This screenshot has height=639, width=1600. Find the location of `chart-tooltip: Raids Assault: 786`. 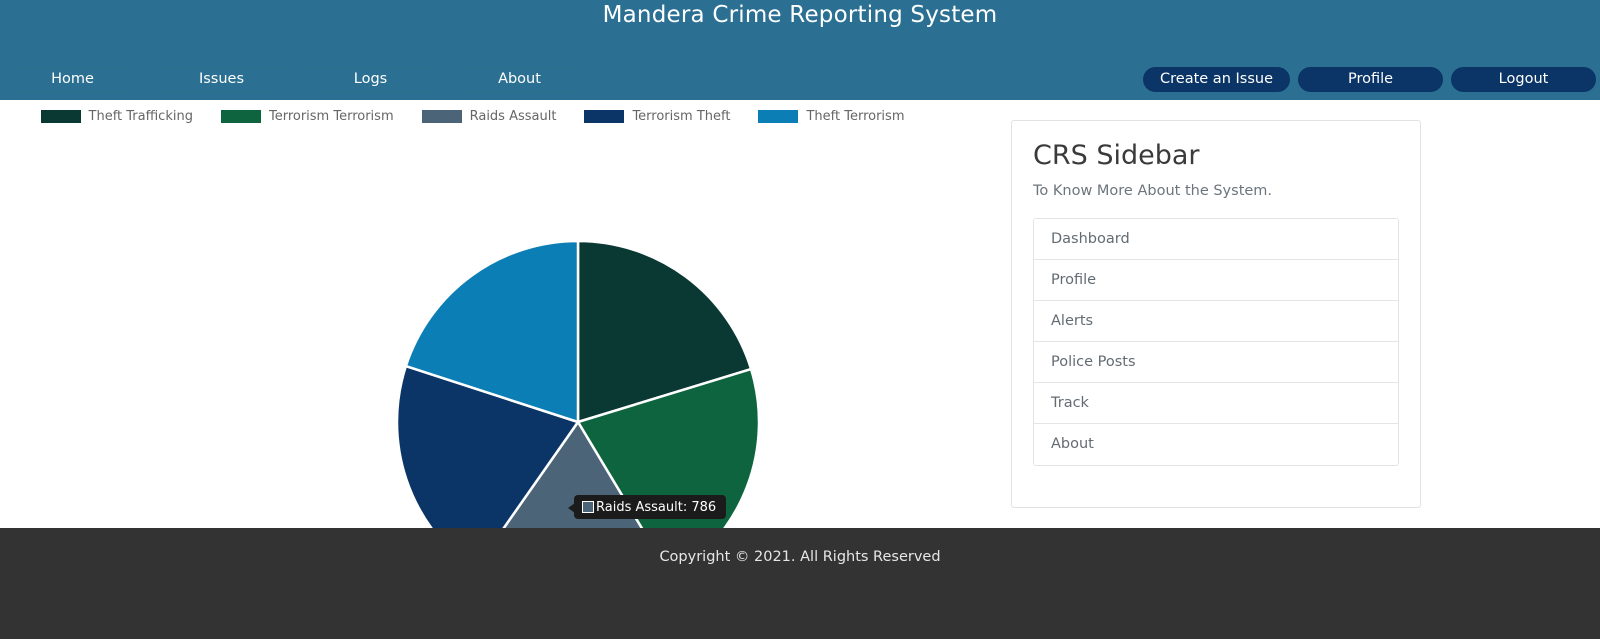

chart-tooltip: Raids Assault: 786 is located at coordinates (647, 507).